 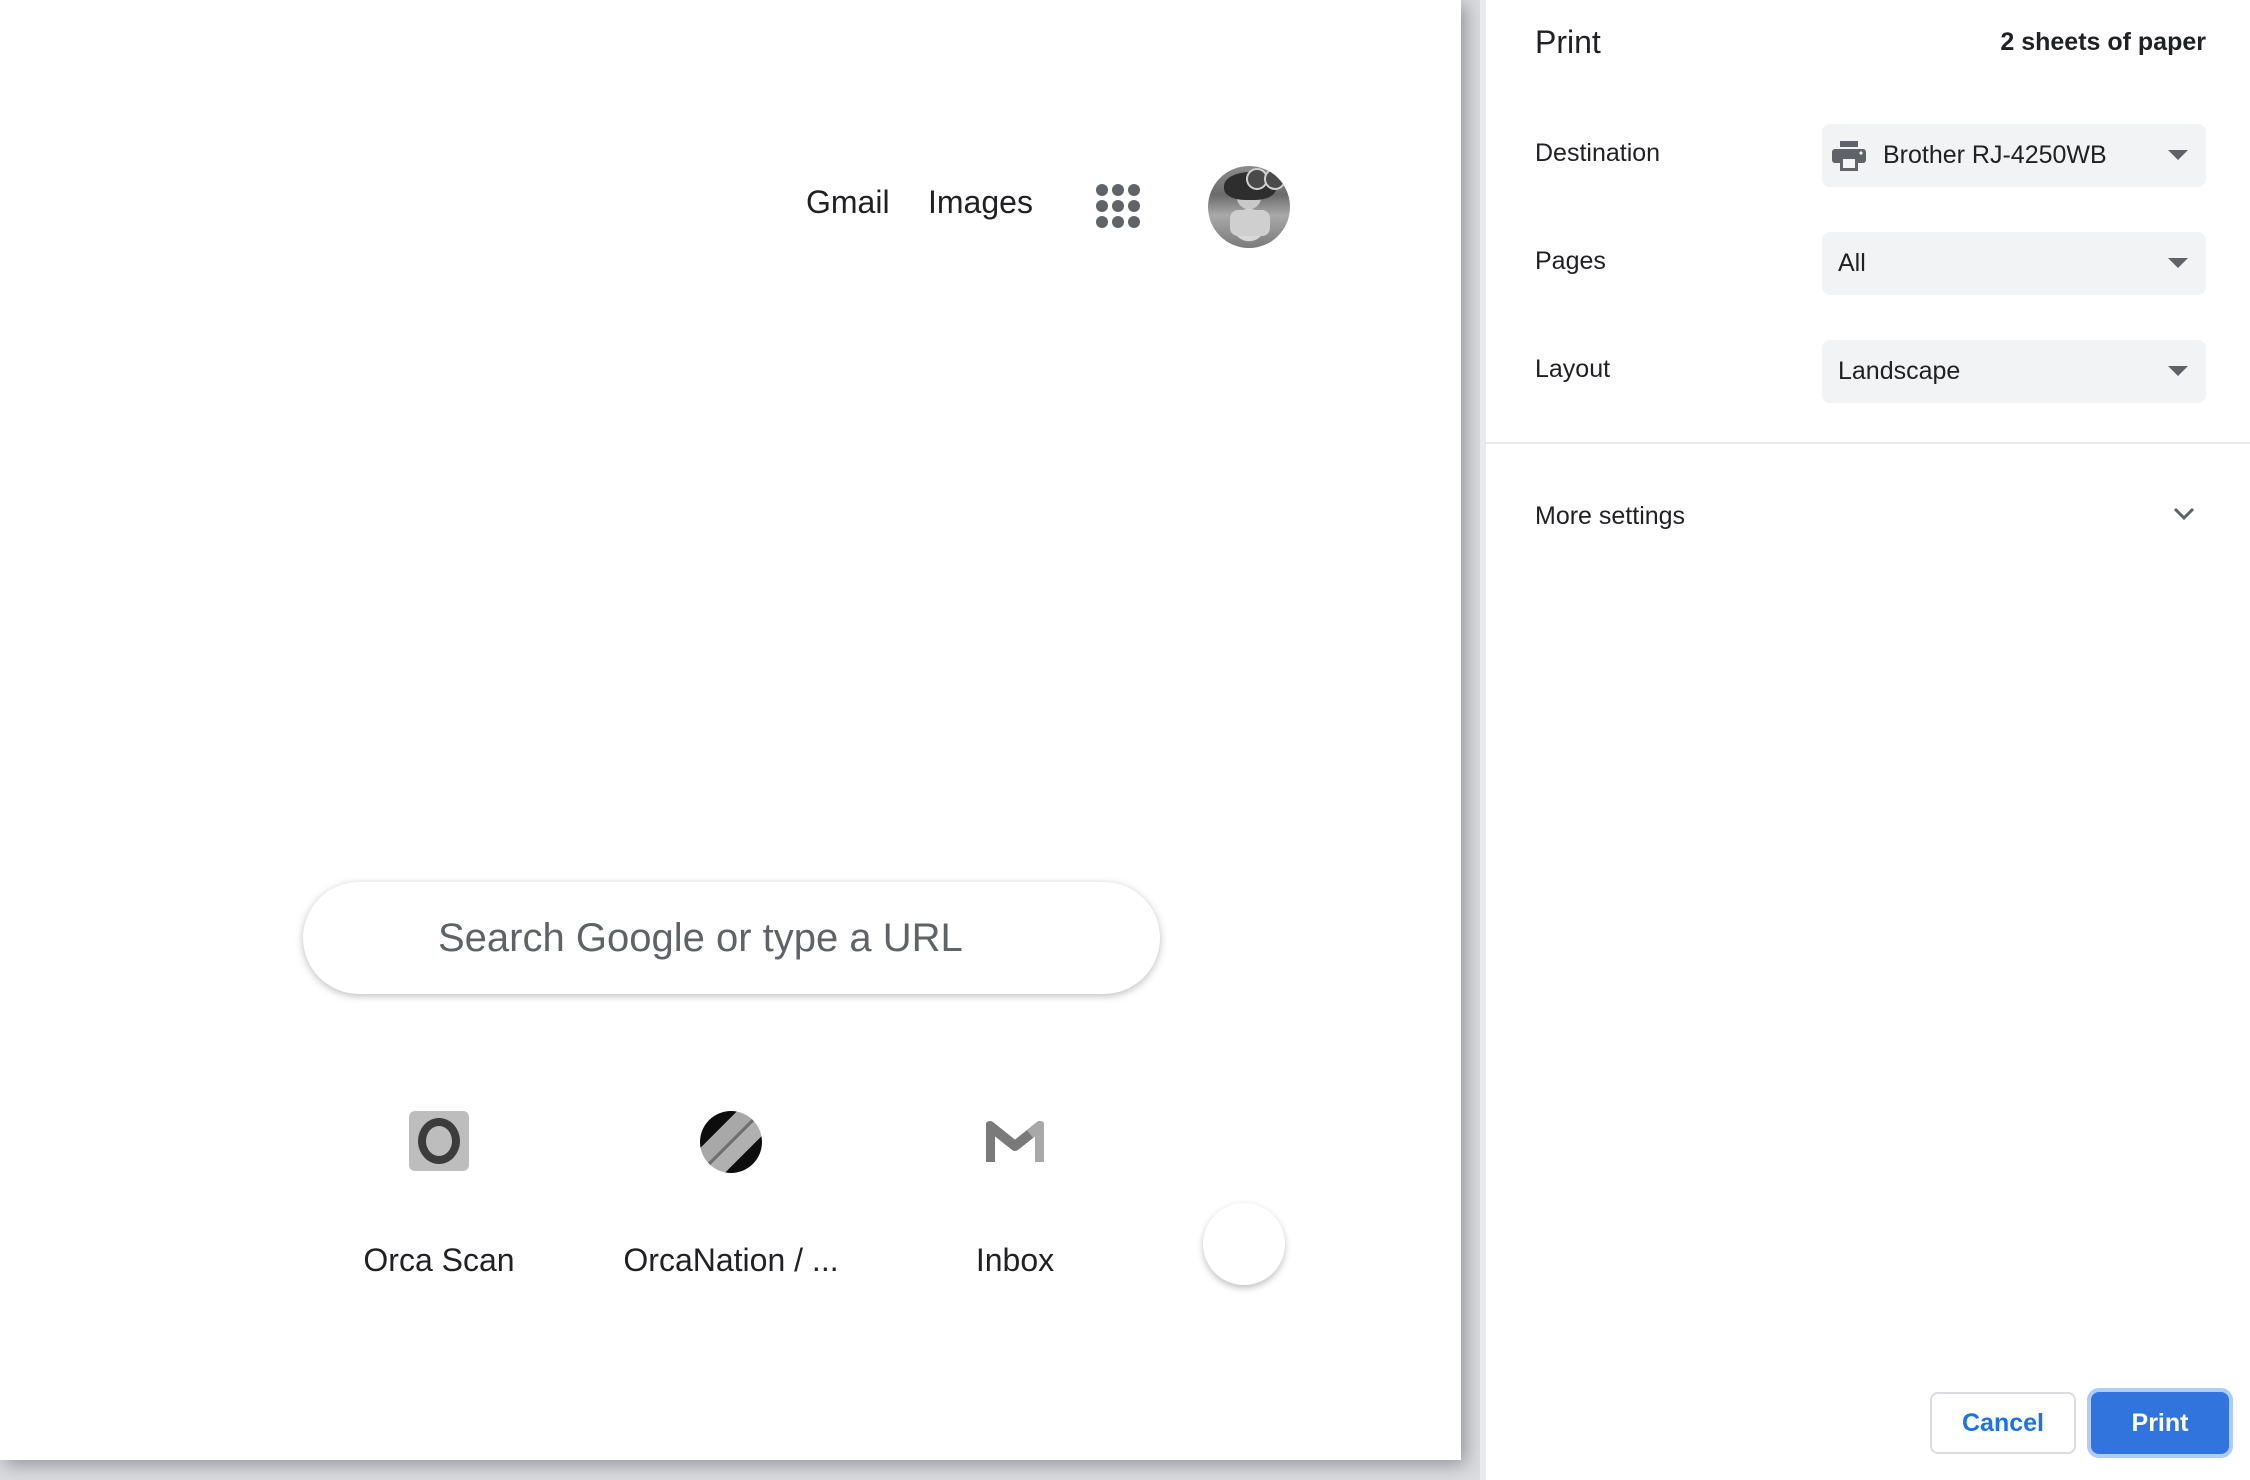 What do you see at coordinates (1244, 1244) in the screenshot?
I see `add-shortcut-button` at bounding box center [1244, 1244].